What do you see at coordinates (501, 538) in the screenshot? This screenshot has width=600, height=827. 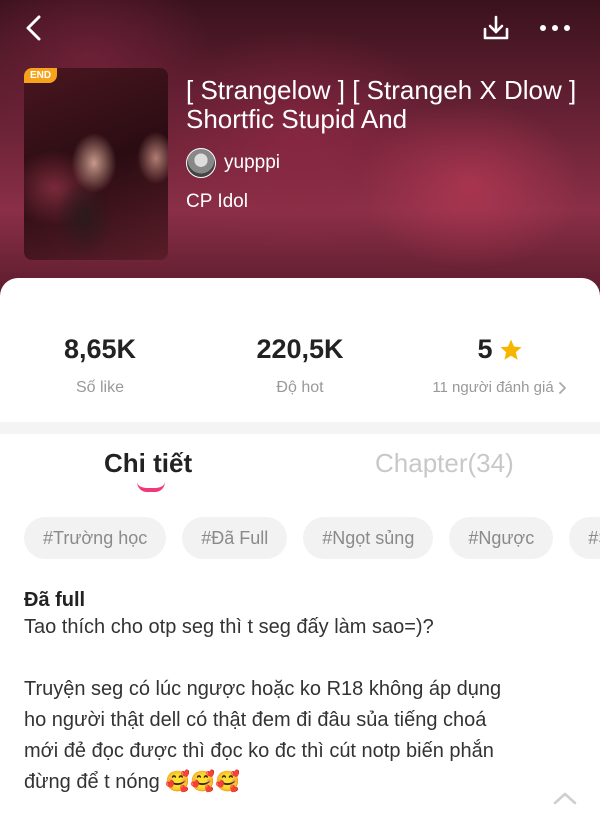 I see `tag-chip: #Ngược` at bounding box center [501, 538].